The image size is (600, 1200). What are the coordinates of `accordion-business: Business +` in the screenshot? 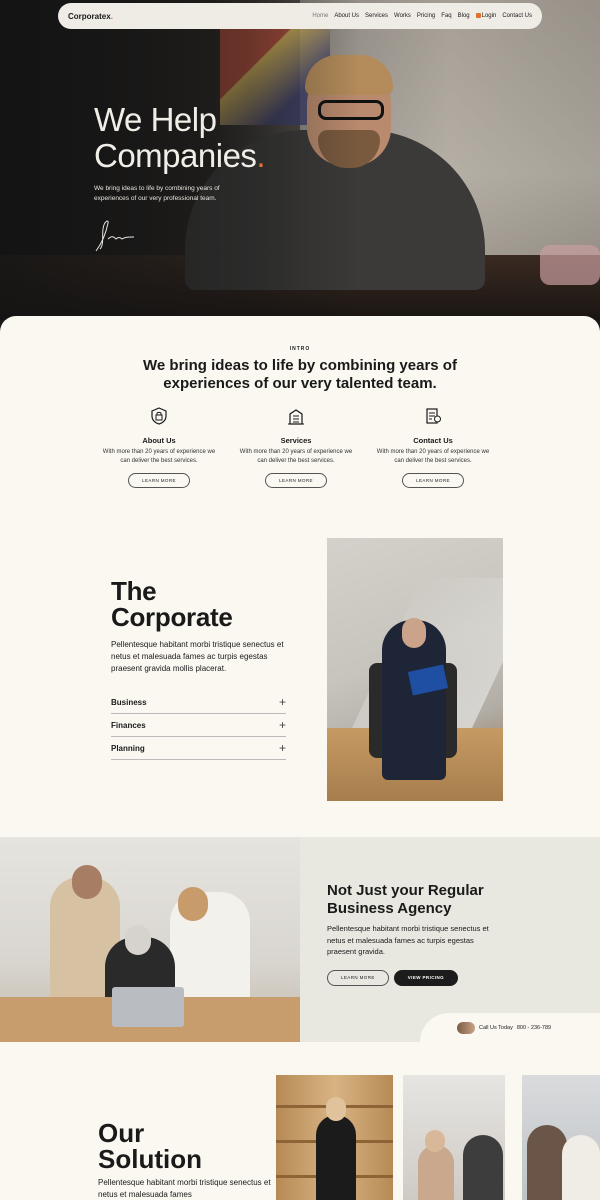 It's located at (198, 702).